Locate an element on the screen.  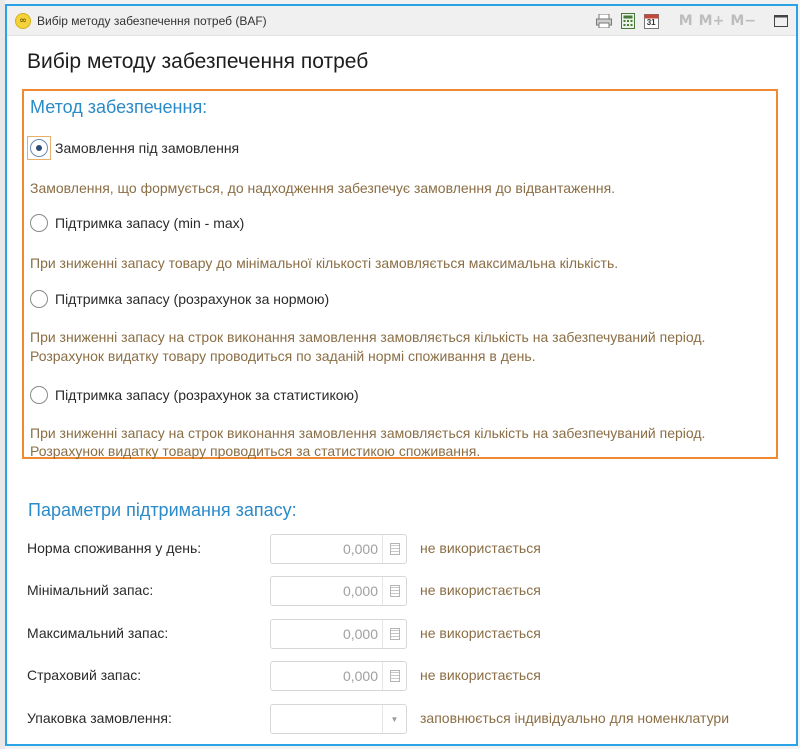
param-label: Мінімальний запас: is located at coordinates (90, 590).